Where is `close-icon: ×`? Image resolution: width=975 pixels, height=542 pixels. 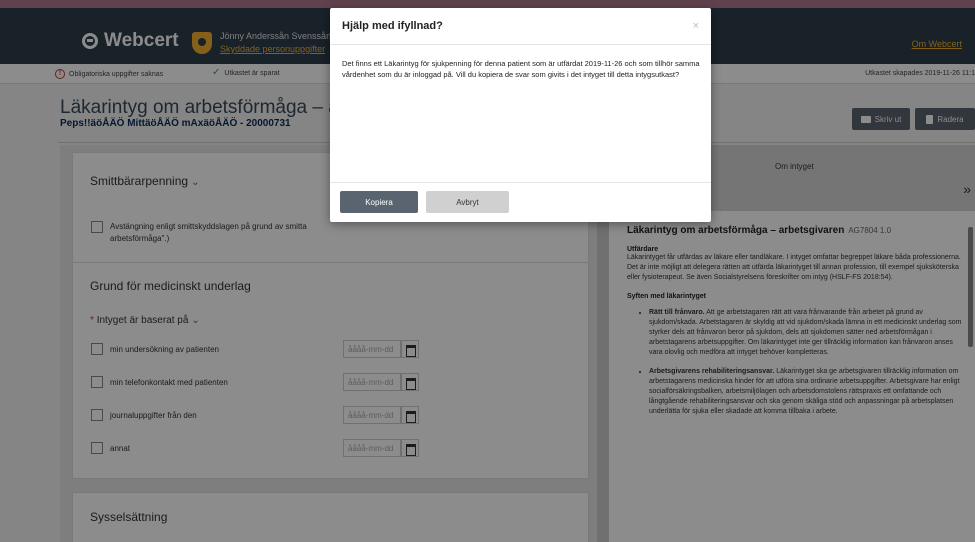
close-icon: × is located at coordinates (696, 26).